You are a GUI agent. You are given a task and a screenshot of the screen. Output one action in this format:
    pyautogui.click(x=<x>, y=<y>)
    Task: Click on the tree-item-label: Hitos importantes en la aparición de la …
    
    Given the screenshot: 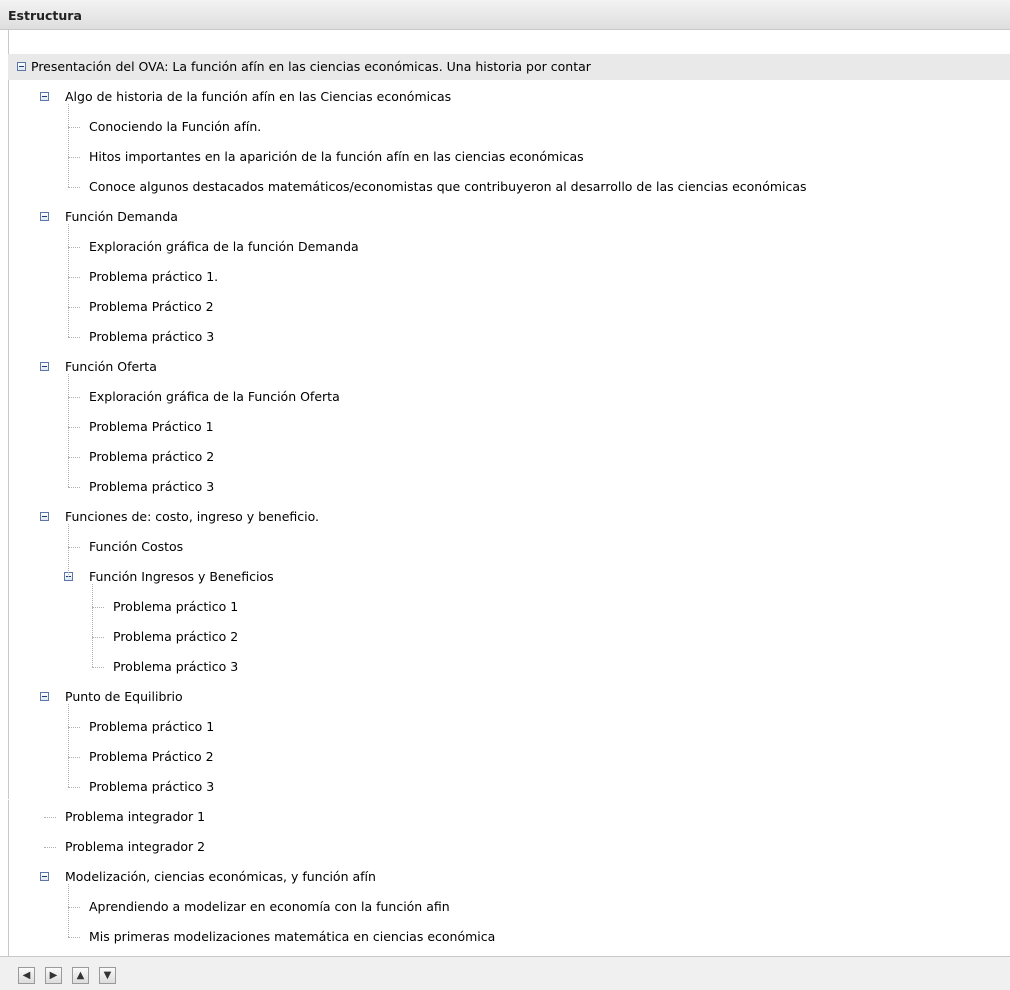 What is the action you would take?
    pyautogui.click(x=336, y=156)
    